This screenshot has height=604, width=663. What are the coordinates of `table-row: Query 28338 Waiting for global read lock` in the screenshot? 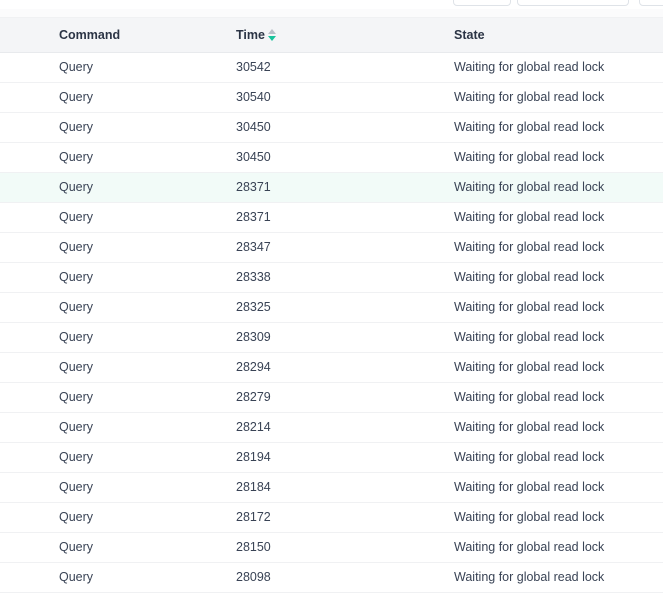 It's located at (331, 277).